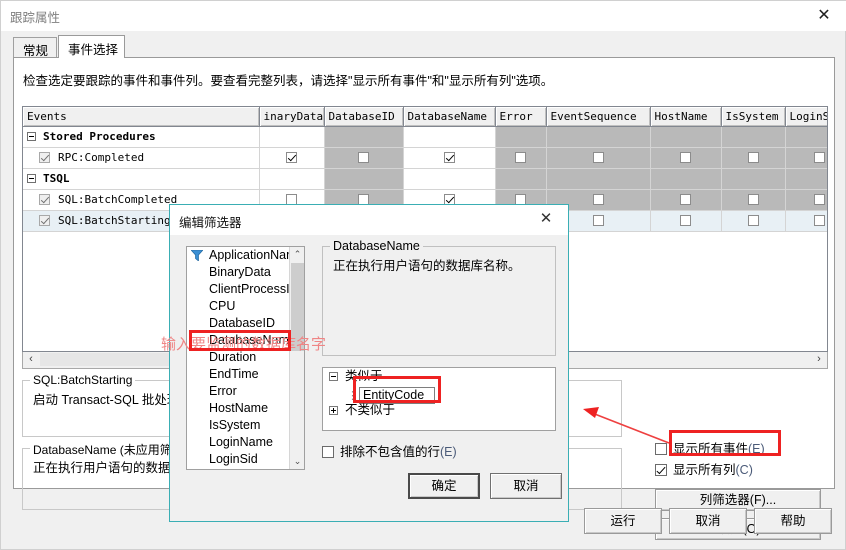 The width and height of the screenshot is (846, 550). Describe the element at coordinates (439, 376) in the screenshot. I see `tree-row-like: 类似于` at that location.